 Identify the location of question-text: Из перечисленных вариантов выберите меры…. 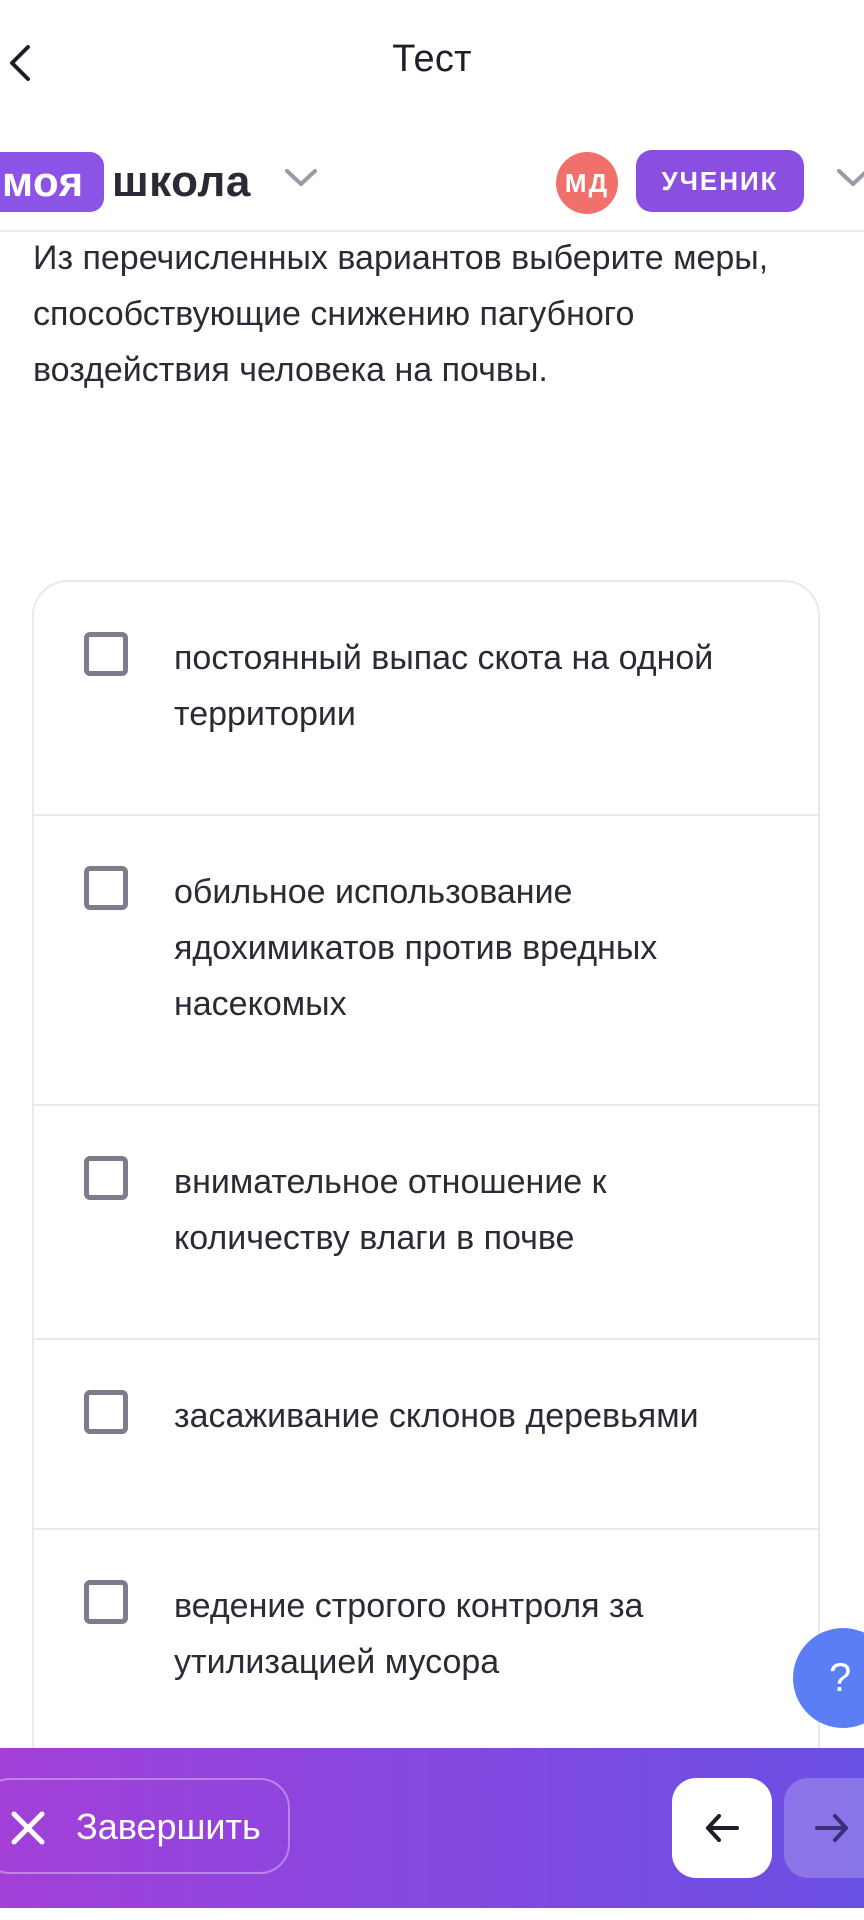
(401, 314).